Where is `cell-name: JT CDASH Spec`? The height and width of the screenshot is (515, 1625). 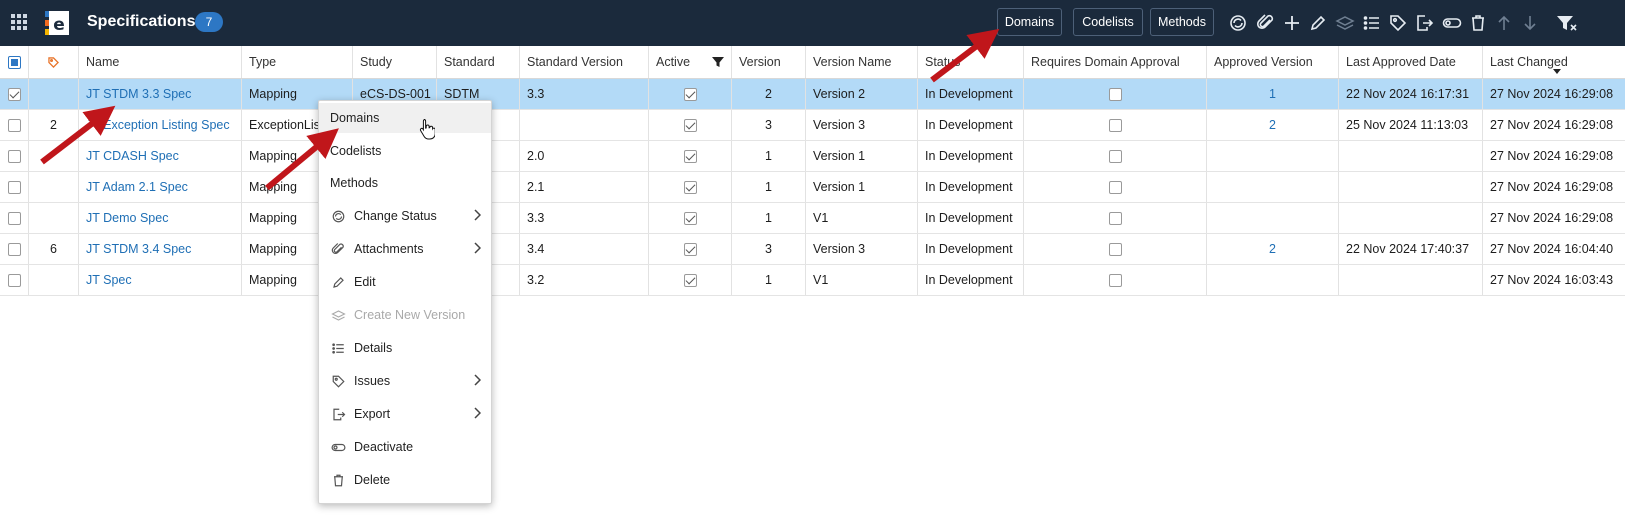 cell-name: JT CDASH Spec is located at coordinates (160, 156).